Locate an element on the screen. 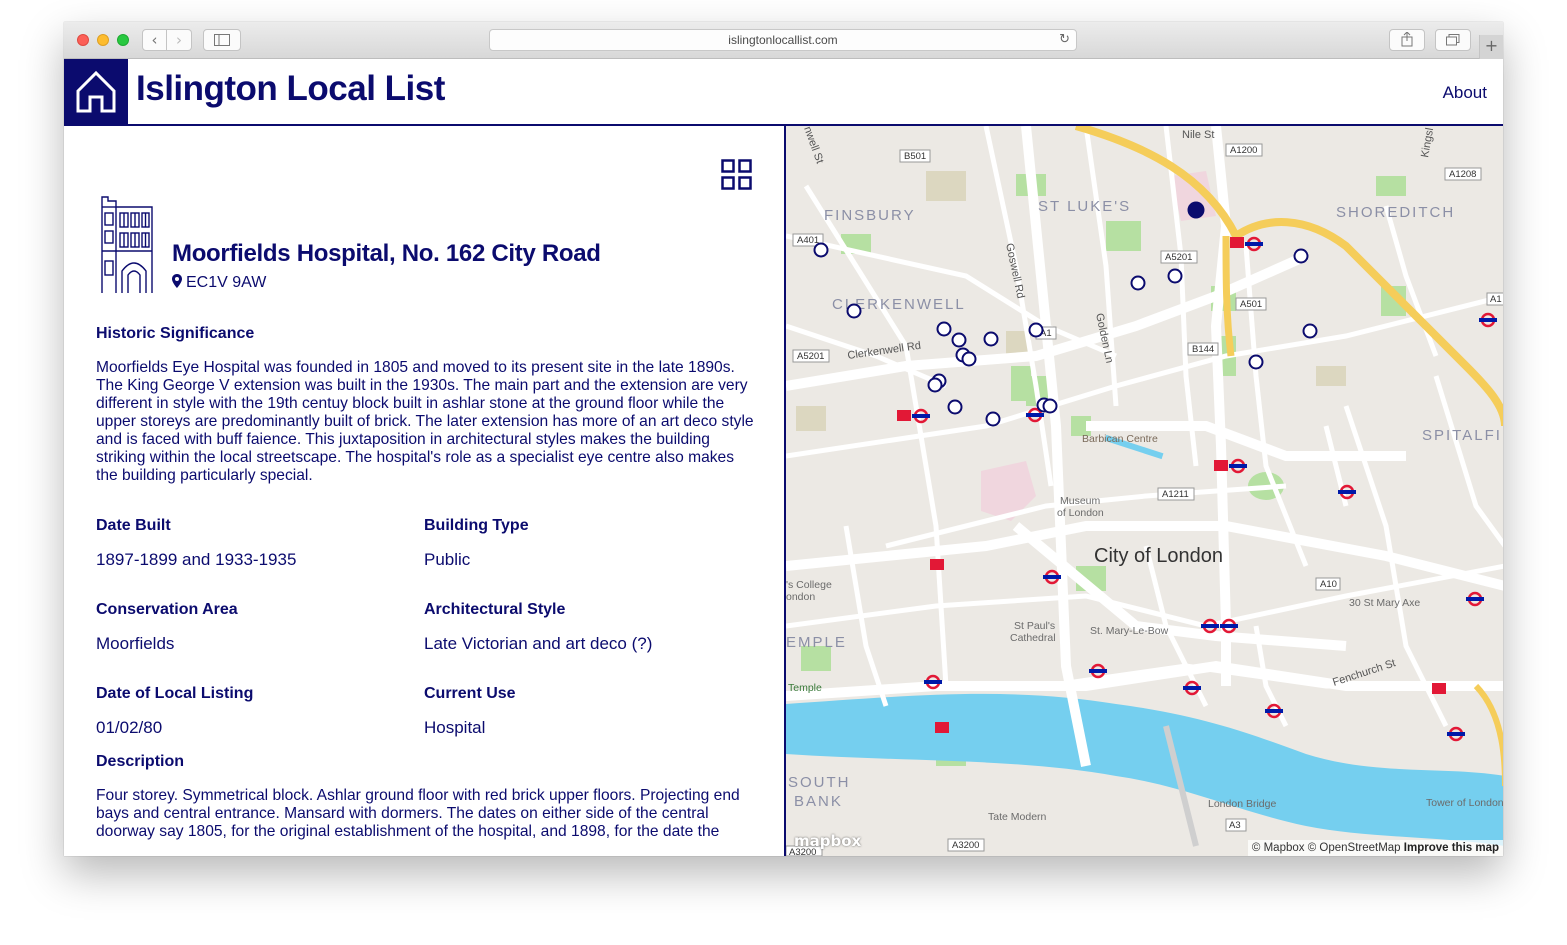 The height and width of the screenshot is (945, 1567). site-logo is located at coordinates (96, 92).